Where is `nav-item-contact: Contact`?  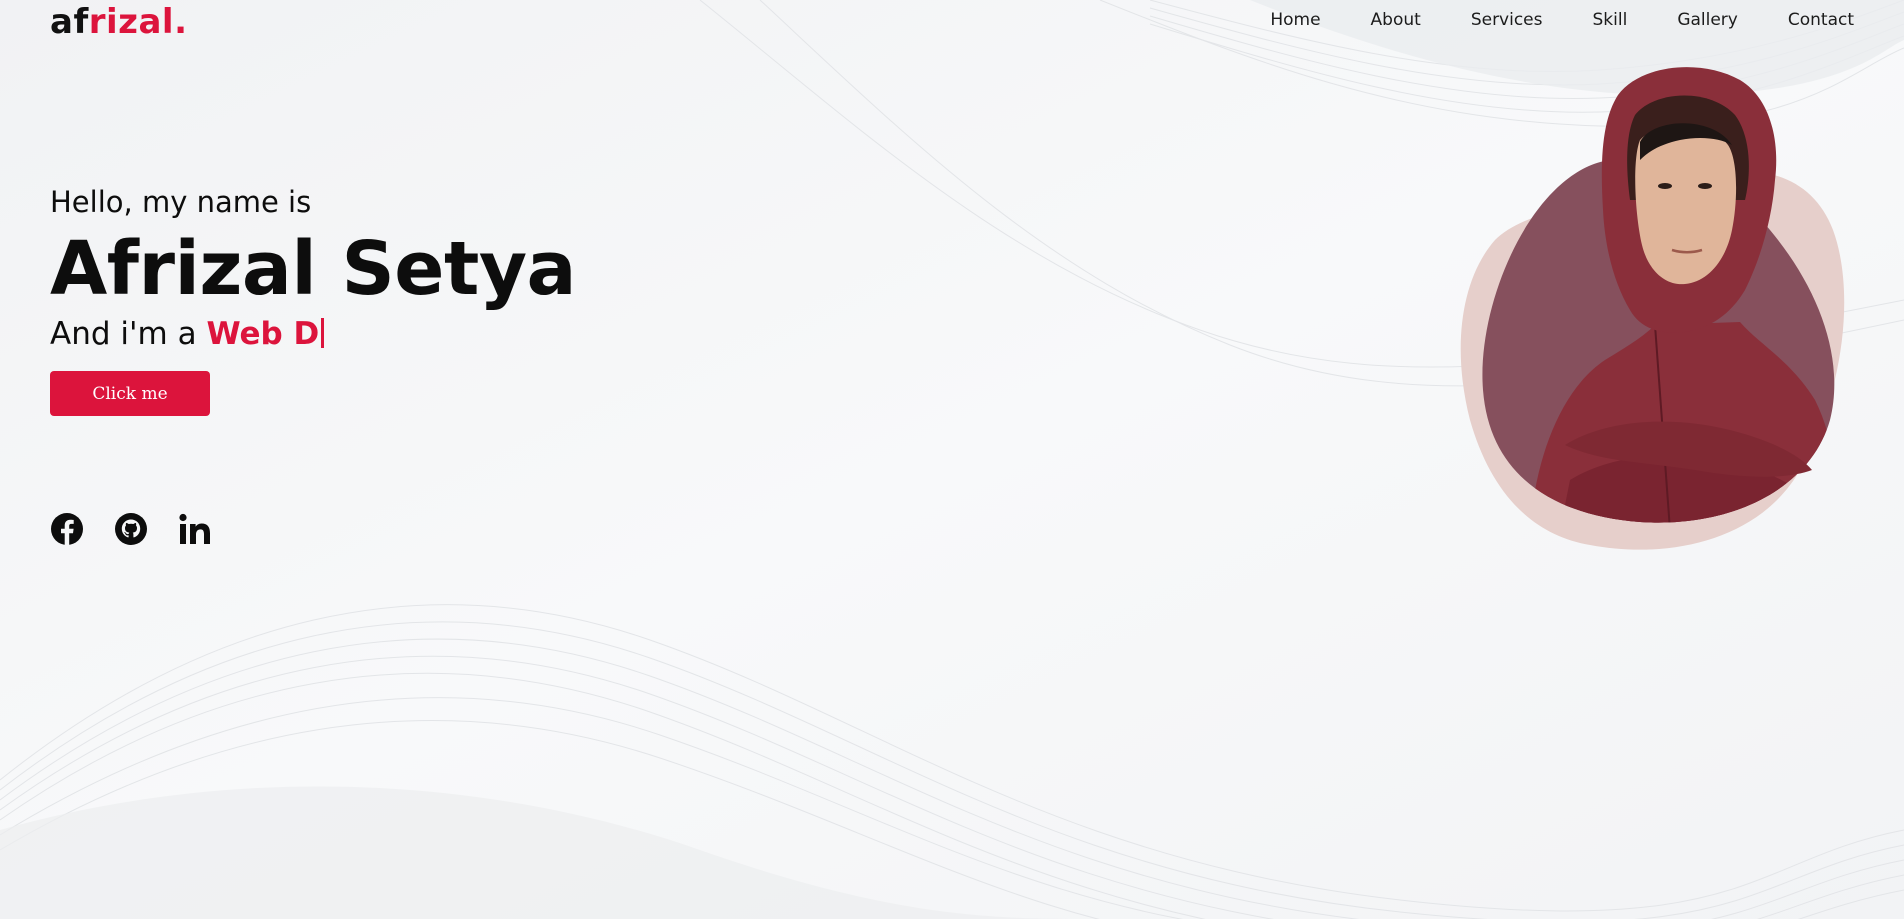 nav-item-contact: Contact is located at coordinates (1821, 20).